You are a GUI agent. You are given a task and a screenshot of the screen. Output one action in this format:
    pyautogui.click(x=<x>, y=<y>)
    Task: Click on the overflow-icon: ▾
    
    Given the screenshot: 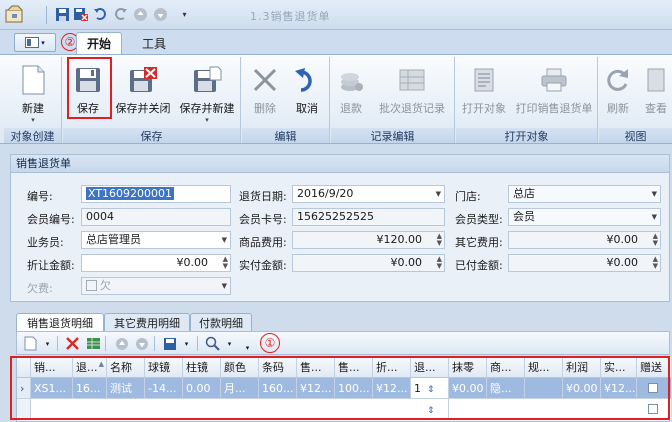 What is the action you would take?
    pyautogui.click(x=247, y=347)
    